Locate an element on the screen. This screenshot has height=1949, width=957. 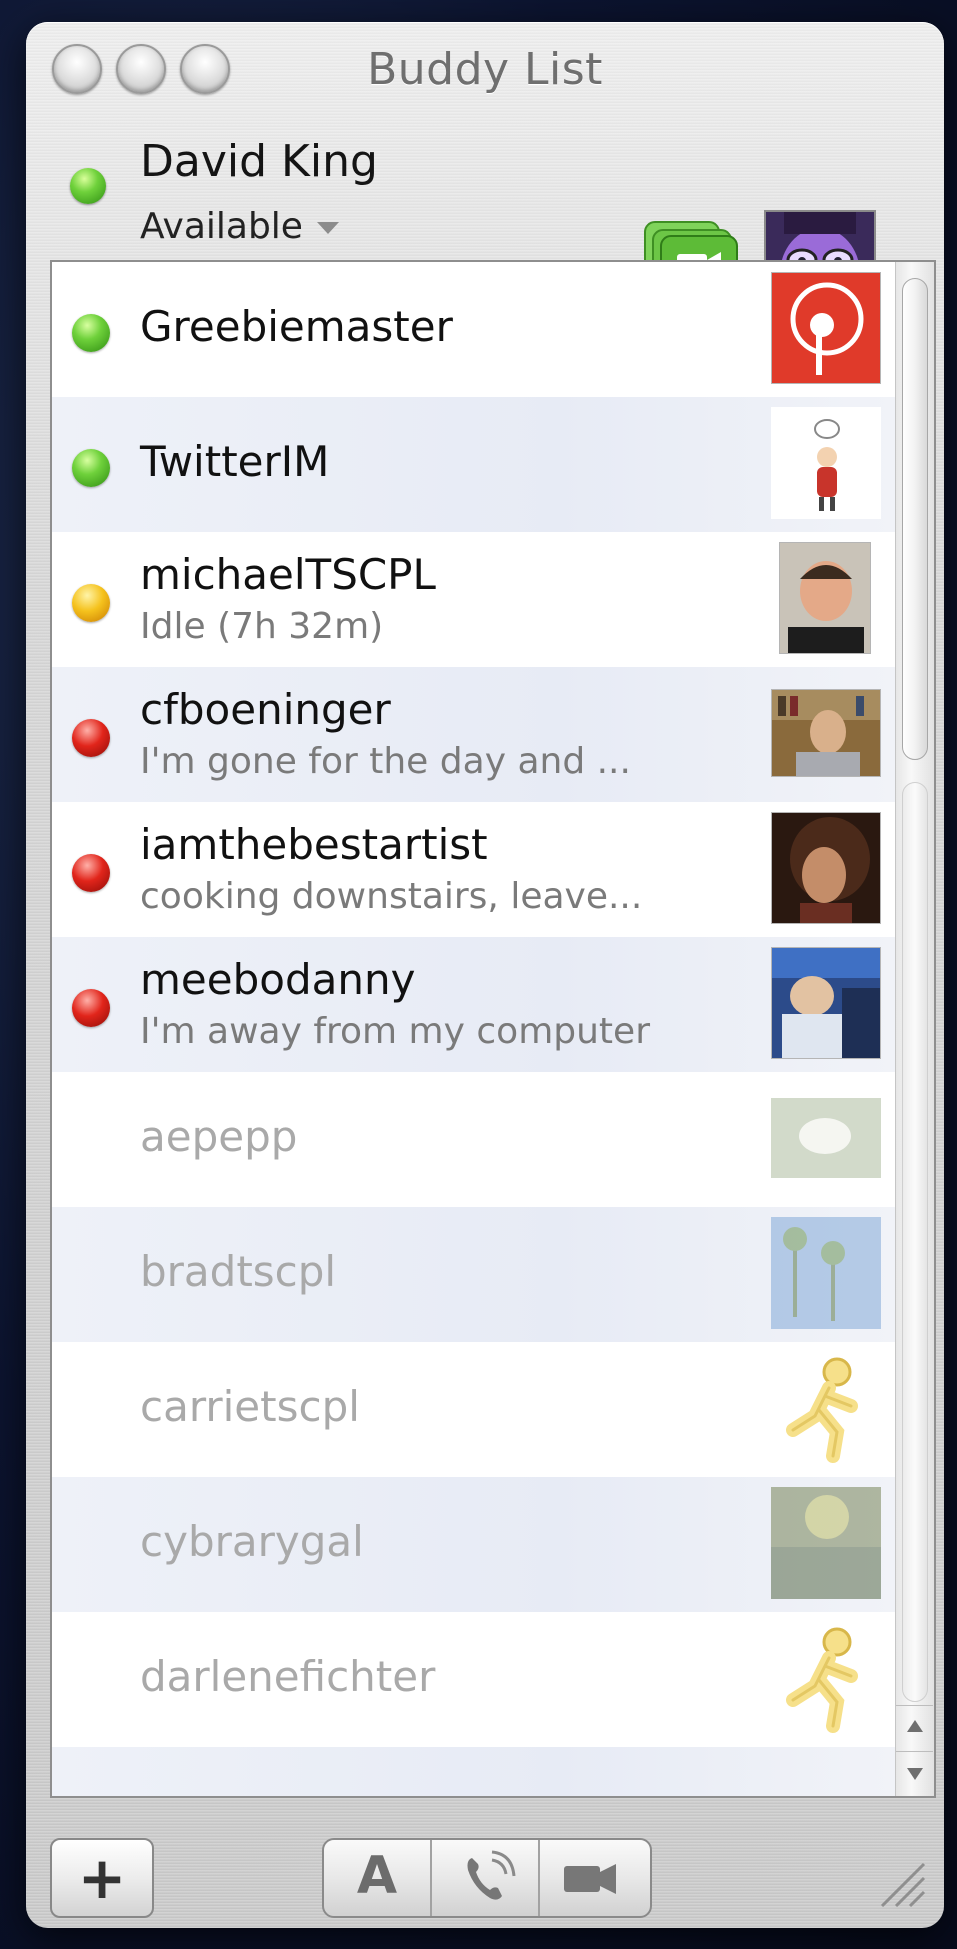
list-item: aepepp is located at coordinates (473, 1139).